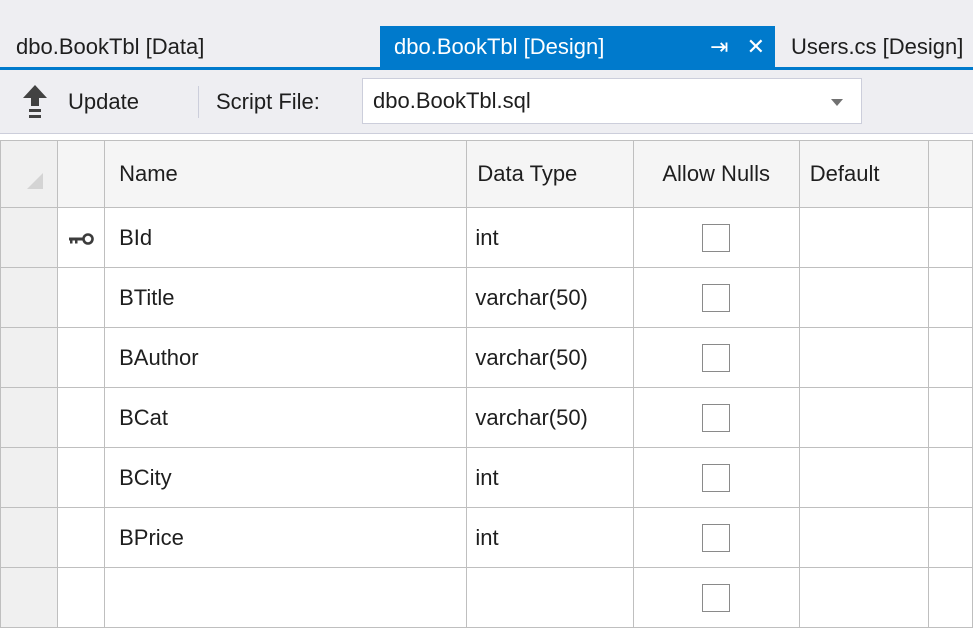 This screenshot has height=628, width=973. What do you see at coordinates (286, 417) in the screenshot?
I see `column-name-cell: BCat` at bounding box center [286, 417].